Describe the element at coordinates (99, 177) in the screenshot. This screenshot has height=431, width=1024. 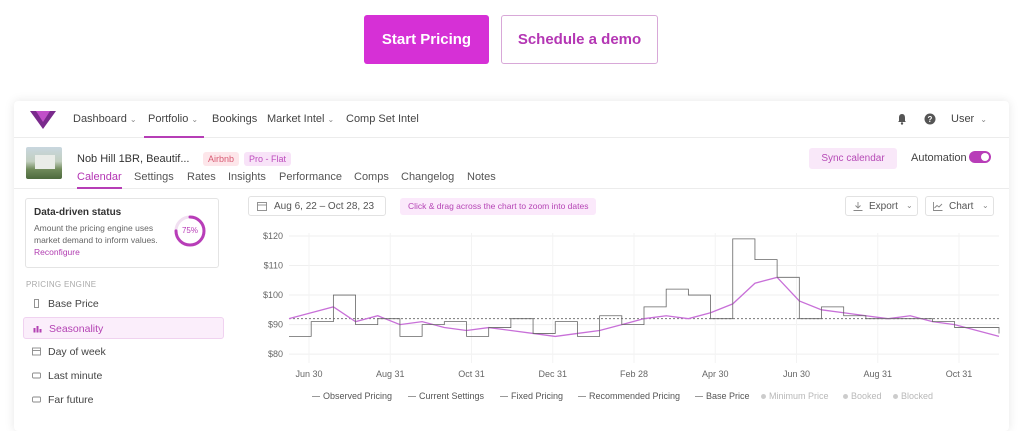
I see `tab-calendar: Calendar` at that location.